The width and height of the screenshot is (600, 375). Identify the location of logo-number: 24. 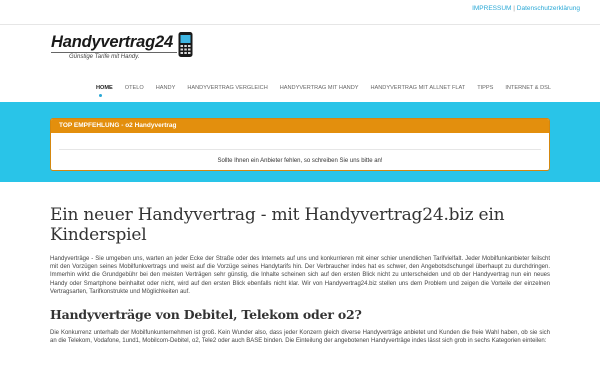
(163, 42).